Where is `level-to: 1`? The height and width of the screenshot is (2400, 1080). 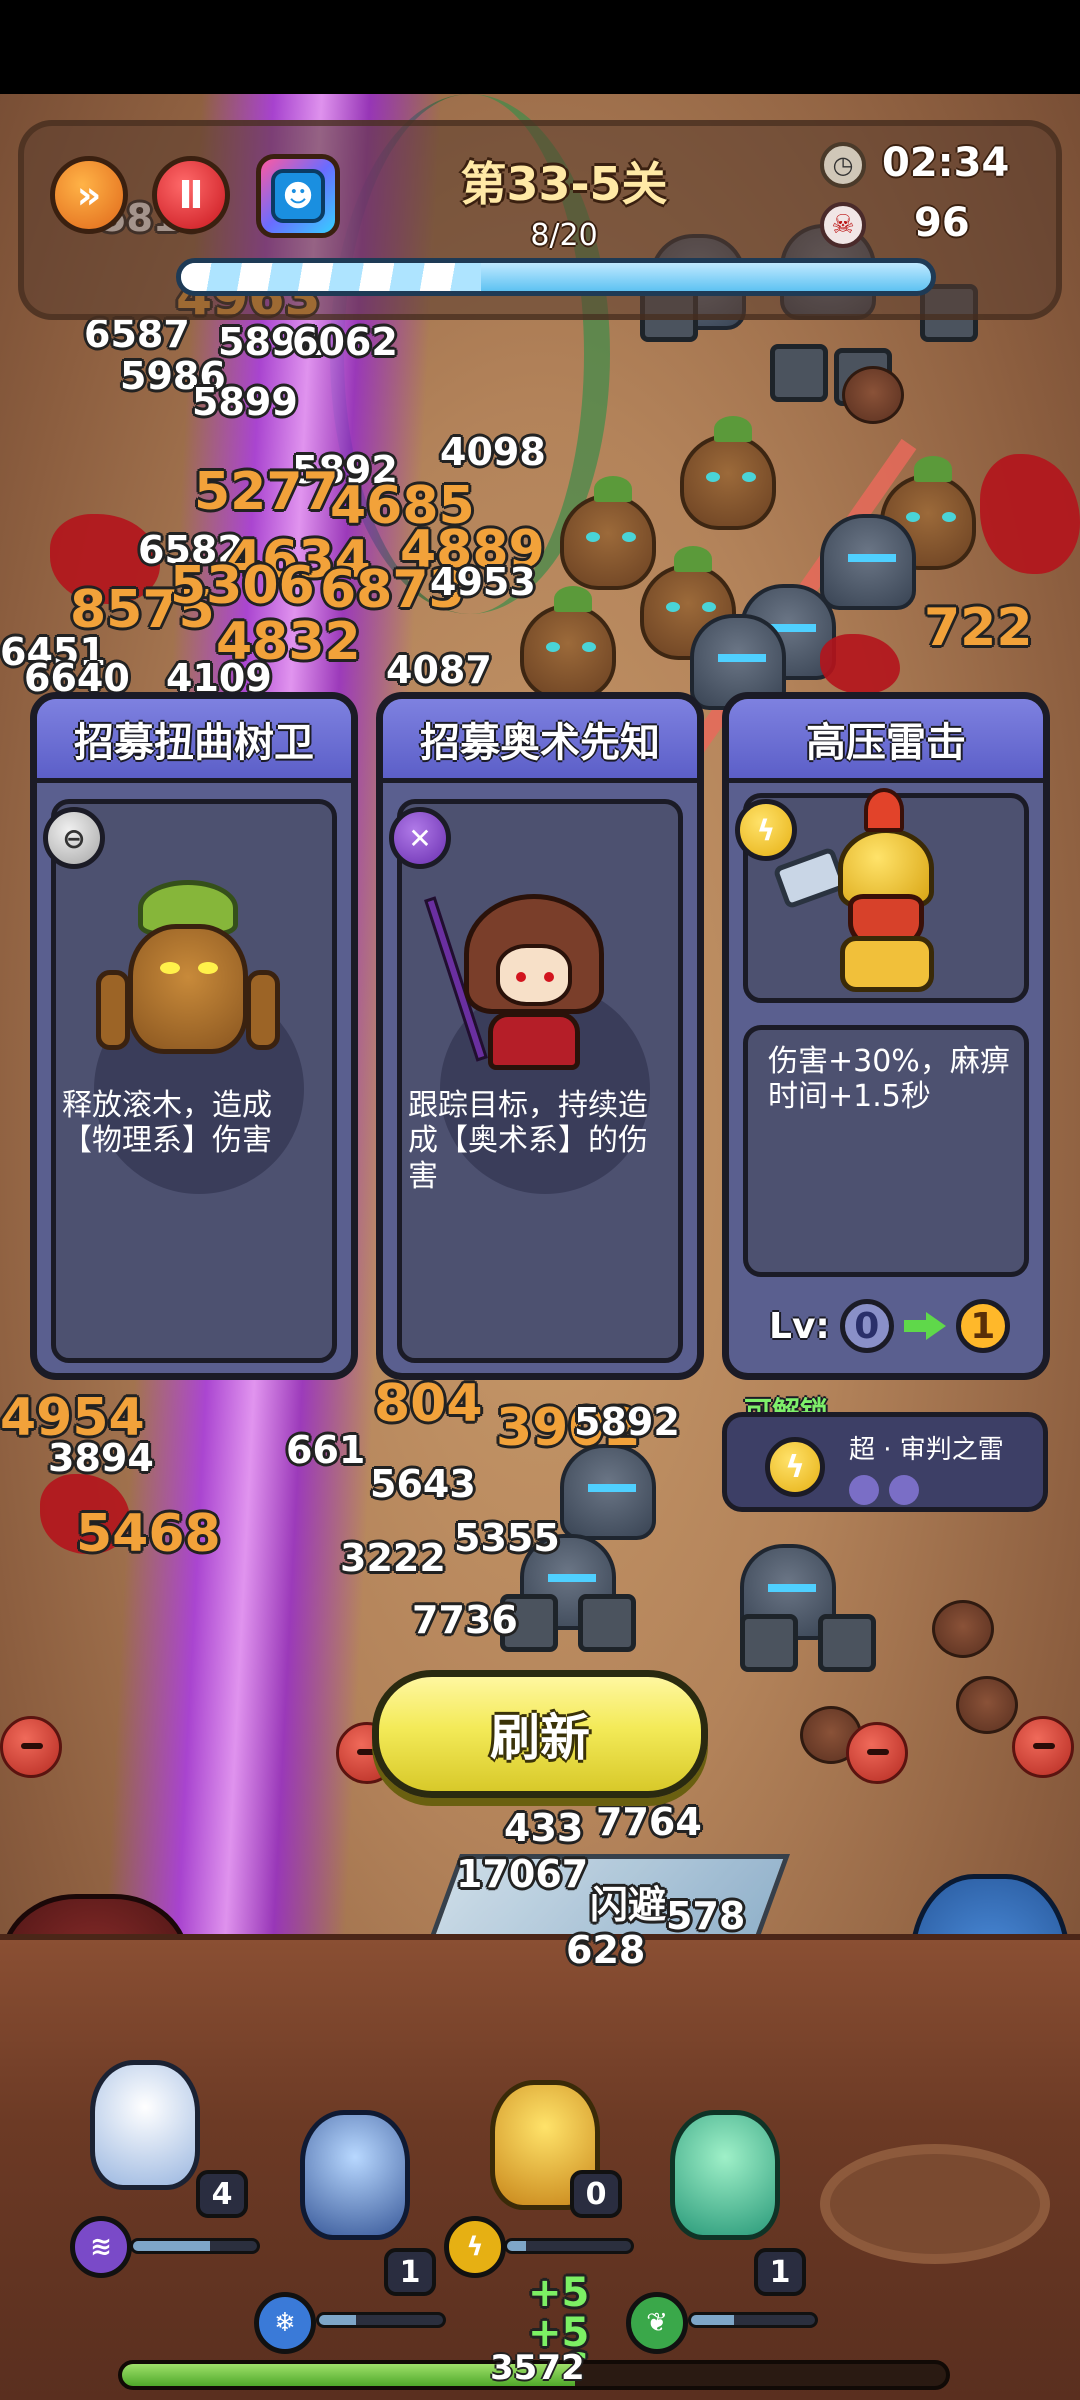
level-to: 1 is located at coordinates (982, 1326).